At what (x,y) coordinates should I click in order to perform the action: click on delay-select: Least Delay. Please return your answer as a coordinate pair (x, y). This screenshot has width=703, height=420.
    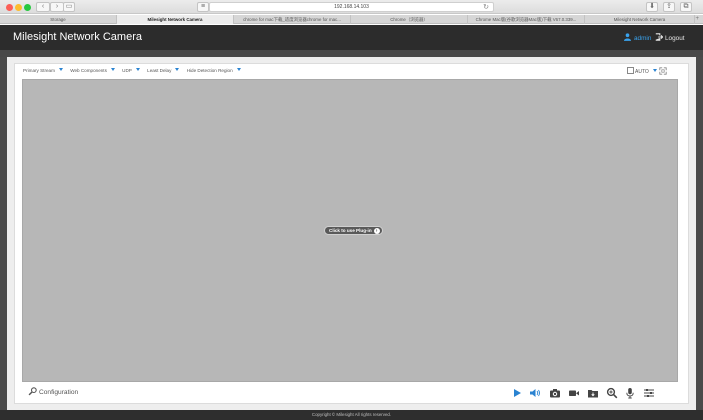
    Looking at the image, I should click on (163, 71).